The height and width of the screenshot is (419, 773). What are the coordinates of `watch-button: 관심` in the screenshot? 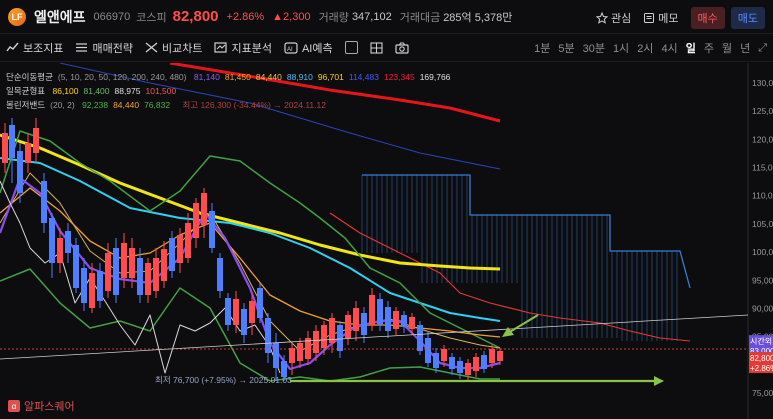 It's located at (613, 18).